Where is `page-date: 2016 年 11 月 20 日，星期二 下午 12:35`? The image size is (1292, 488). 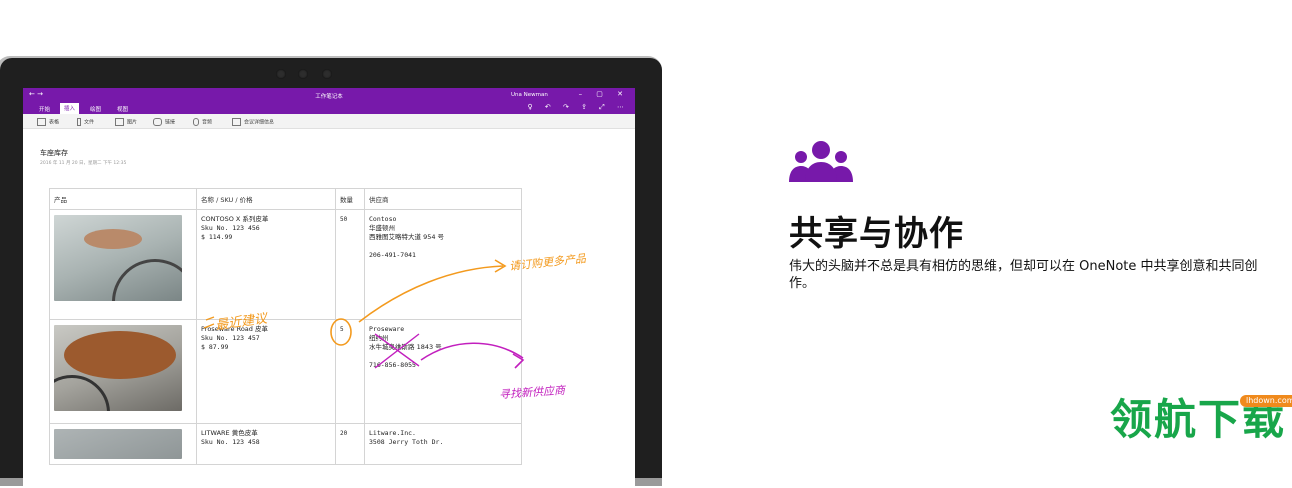
page-date: 2016 年 11 月 20 日，星期二 下午 12:35 is located at coordinates (83, 163).